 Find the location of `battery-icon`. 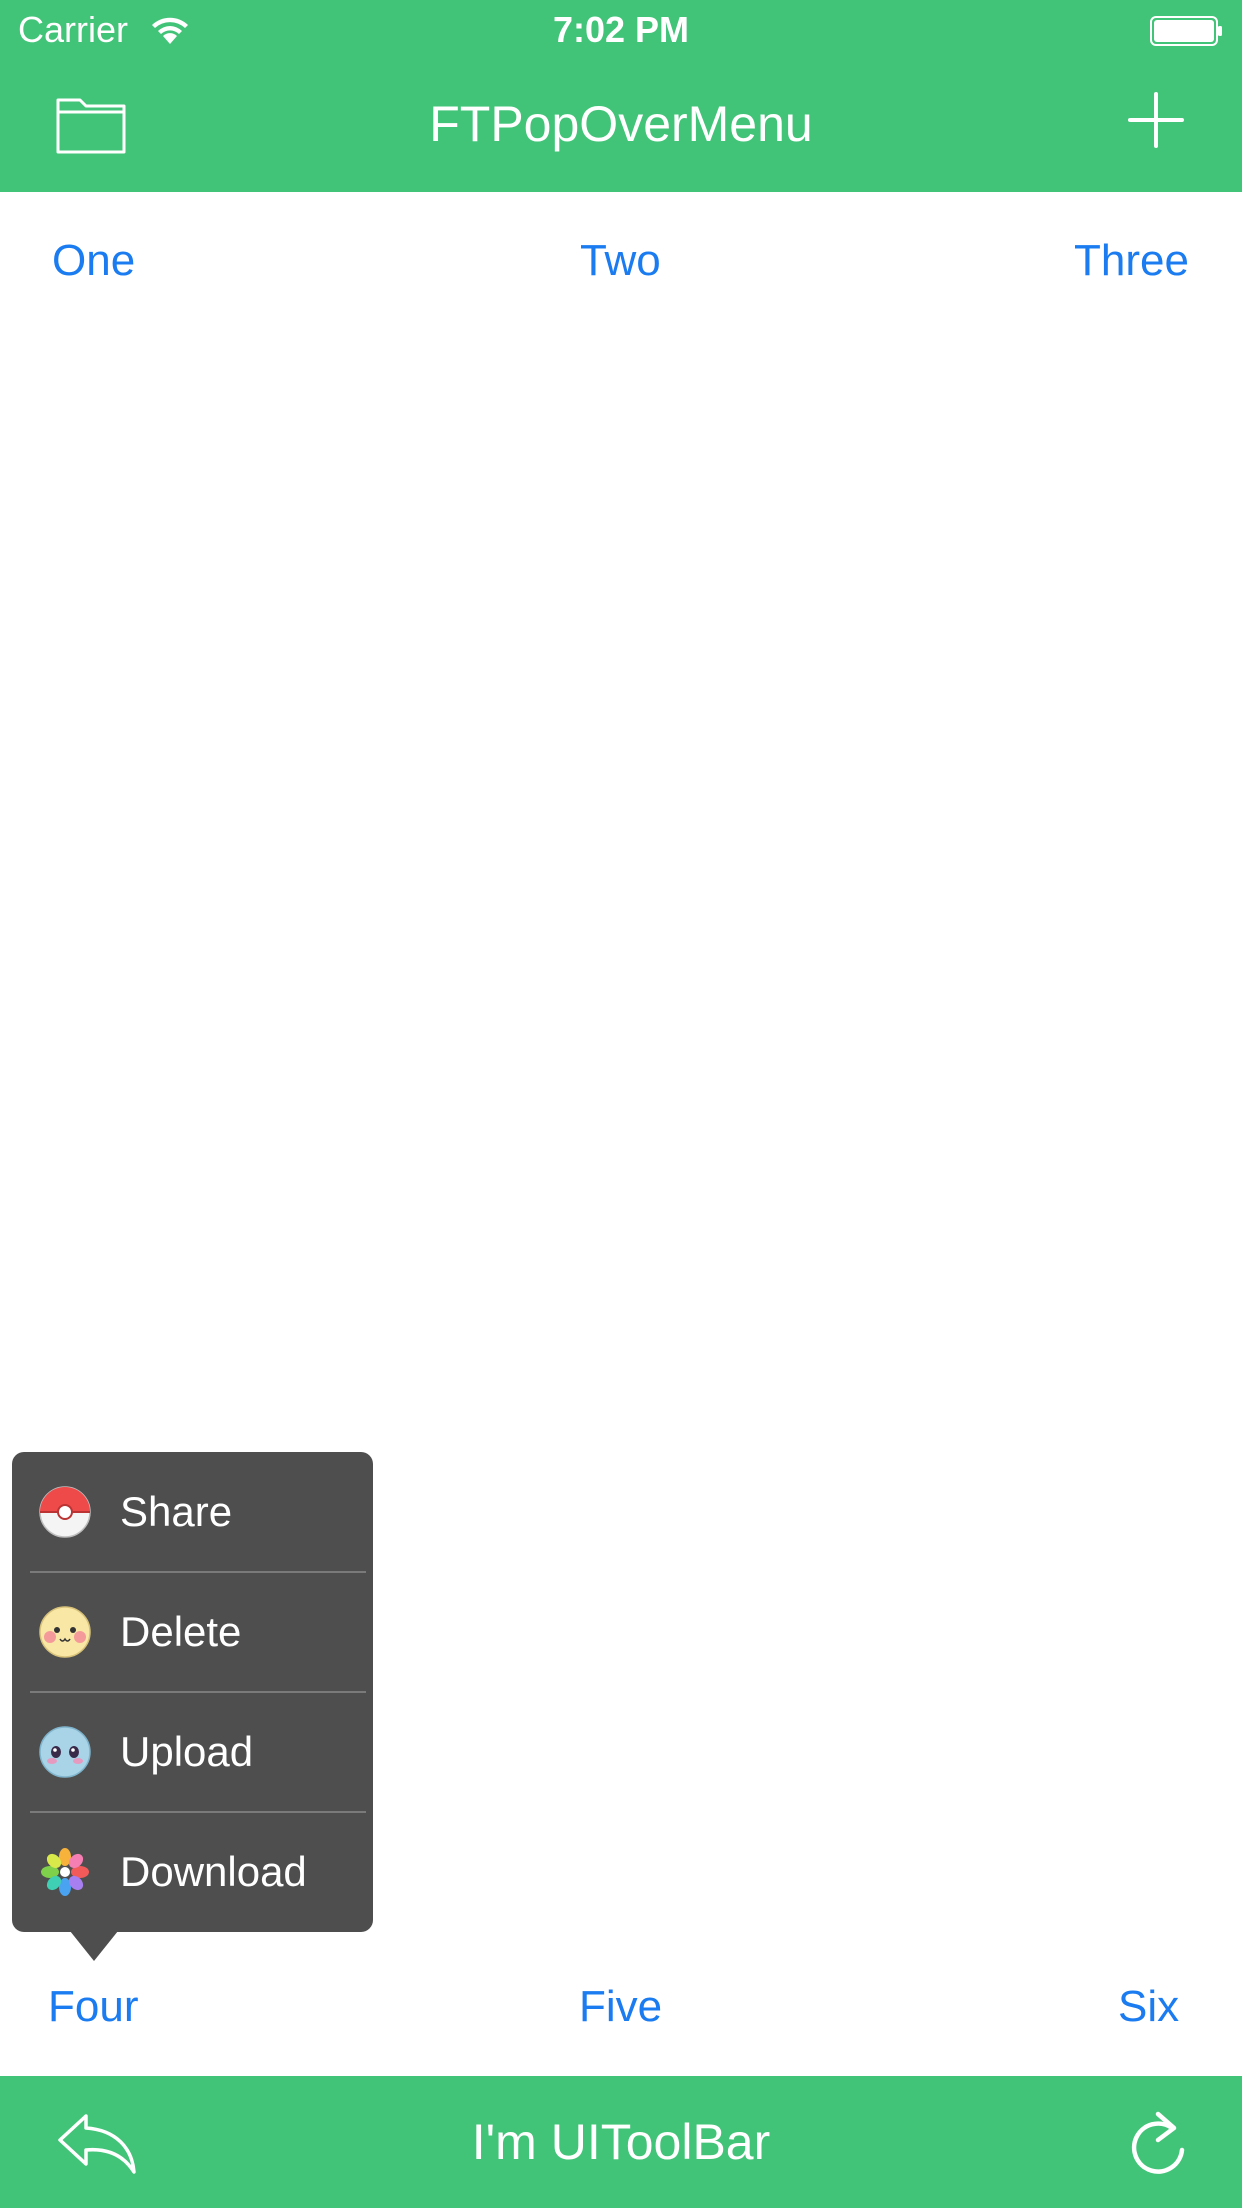

battery-icon is located at coordinates (1186, 31).